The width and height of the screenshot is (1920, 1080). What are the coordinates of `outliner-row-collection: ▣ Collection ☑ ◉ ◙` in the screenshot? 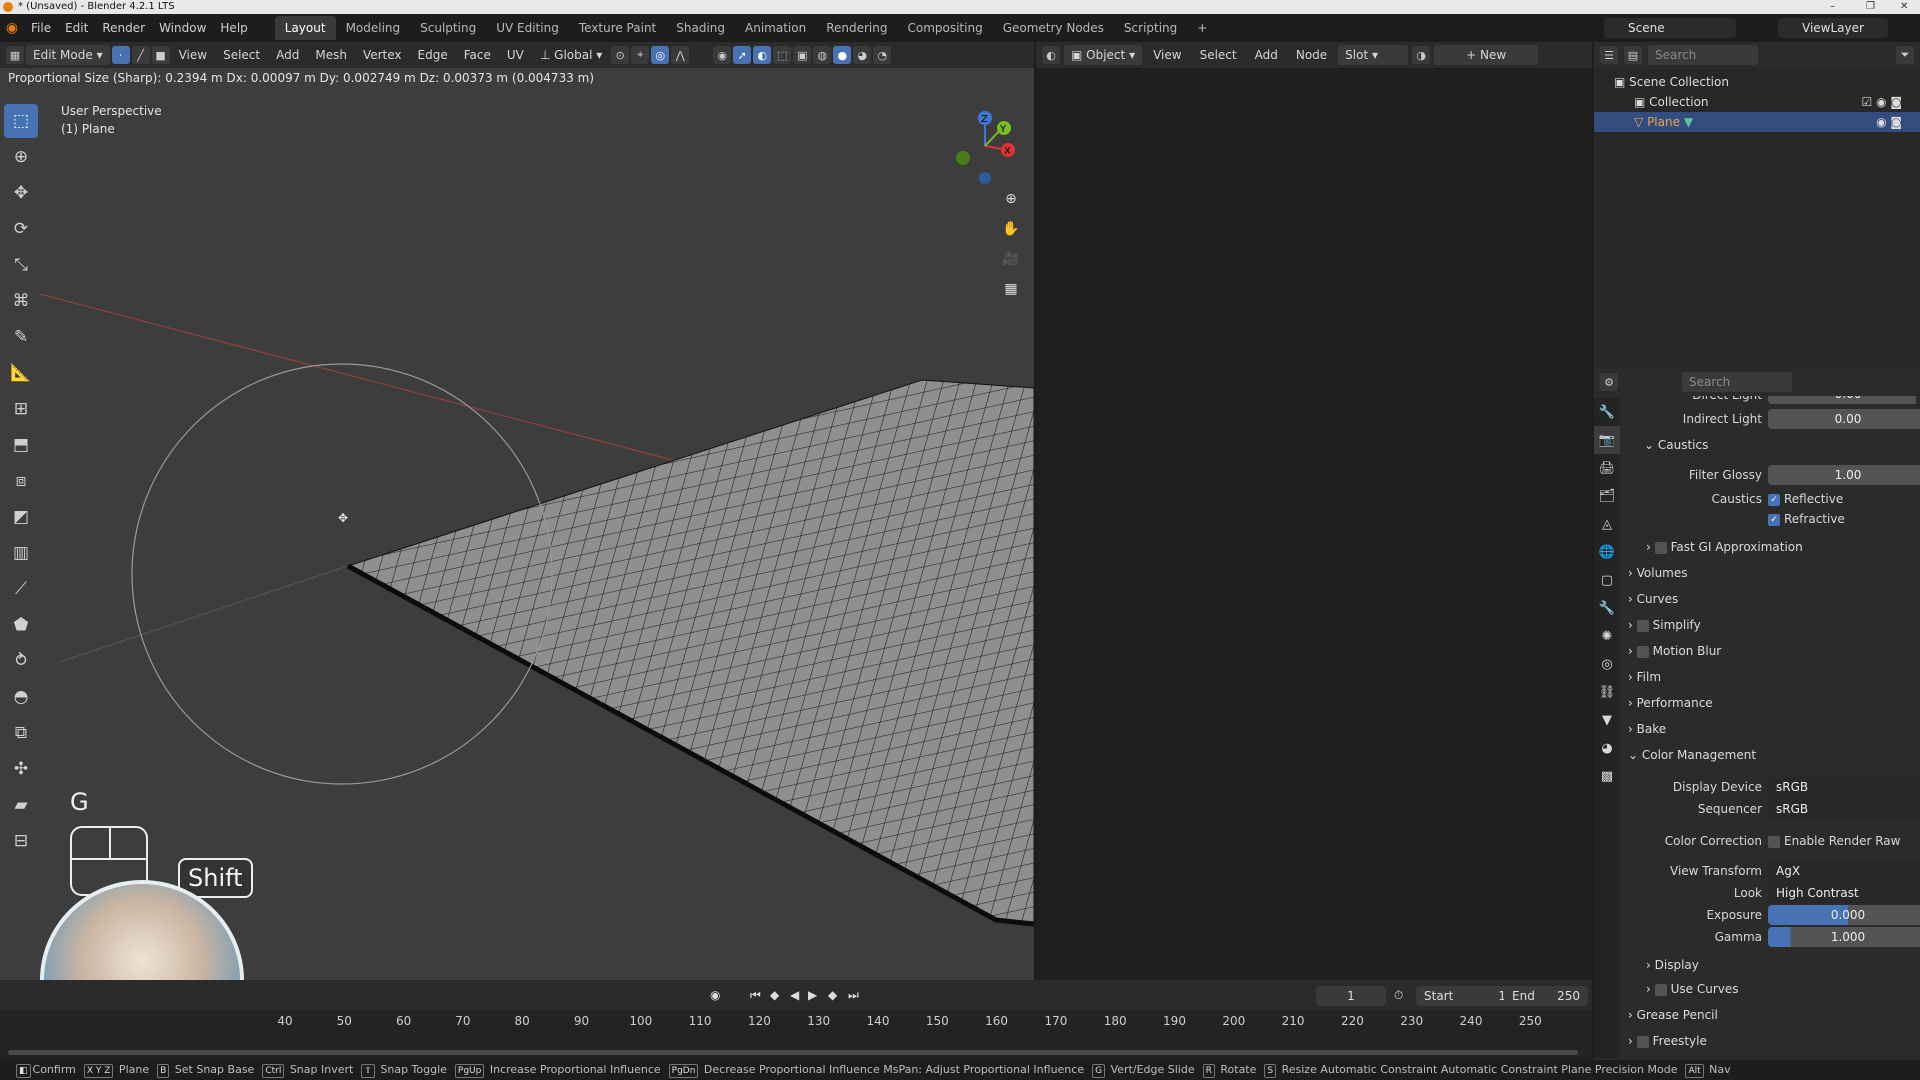 It's located at (1757, 102).